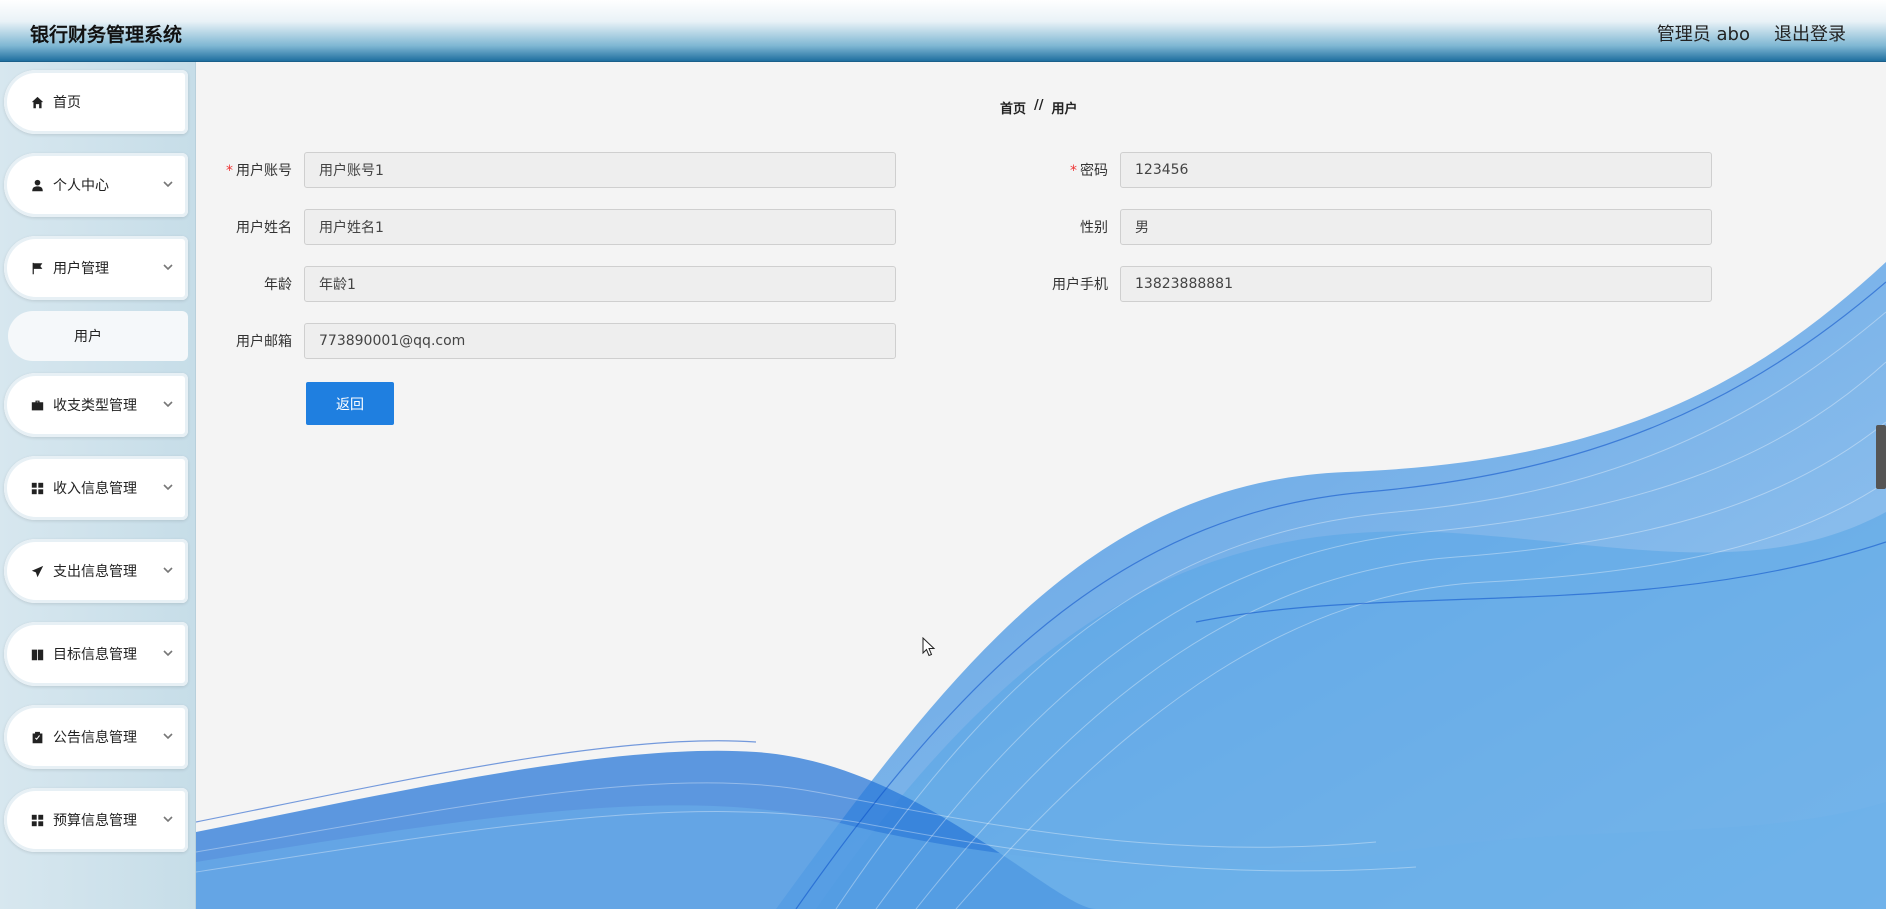 The width and height of the screenshot is (1886, 909). I want to click on sidebar-item-label: 收支类型管理, so click(95, 406).